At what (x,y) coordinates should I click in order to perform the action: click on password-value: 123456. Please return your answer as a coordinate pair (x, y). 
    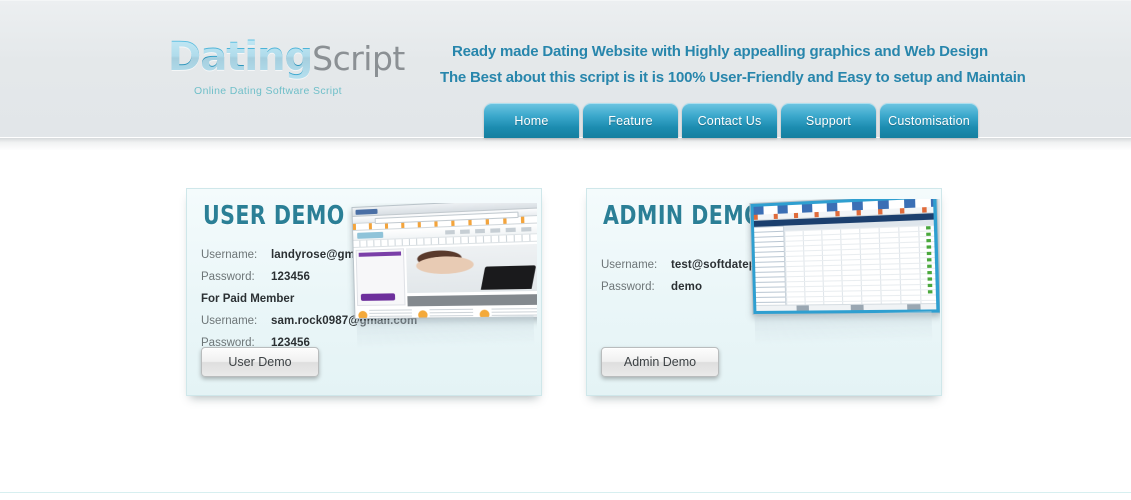
    Looking at the image, I should click on (290, 277).